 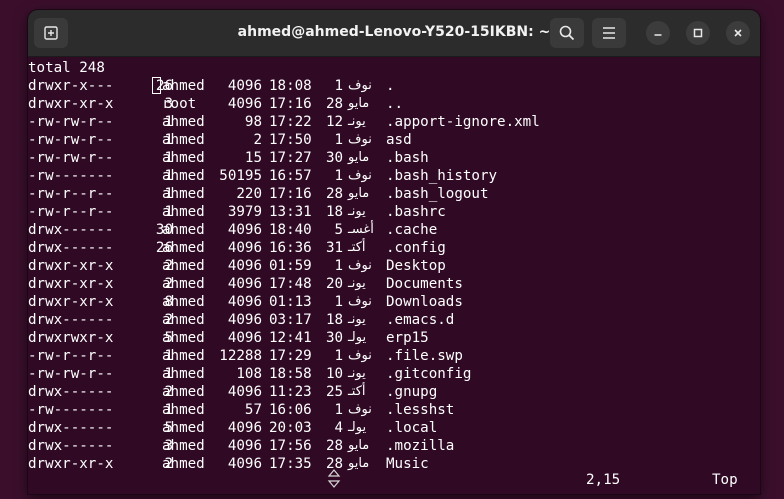 What do you see at coordinates (156, 85) in the screenshot?
I see `text-cursor` at bounding box center [156, 85].